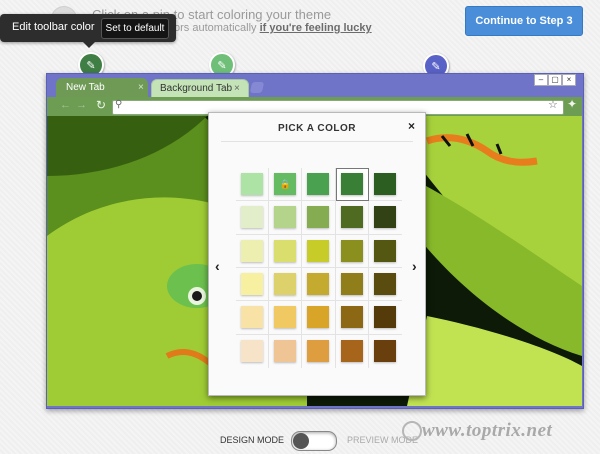 This screenshot has width=600, height=454. I want to click on color-swatch: 🔒, so click(285, 184).